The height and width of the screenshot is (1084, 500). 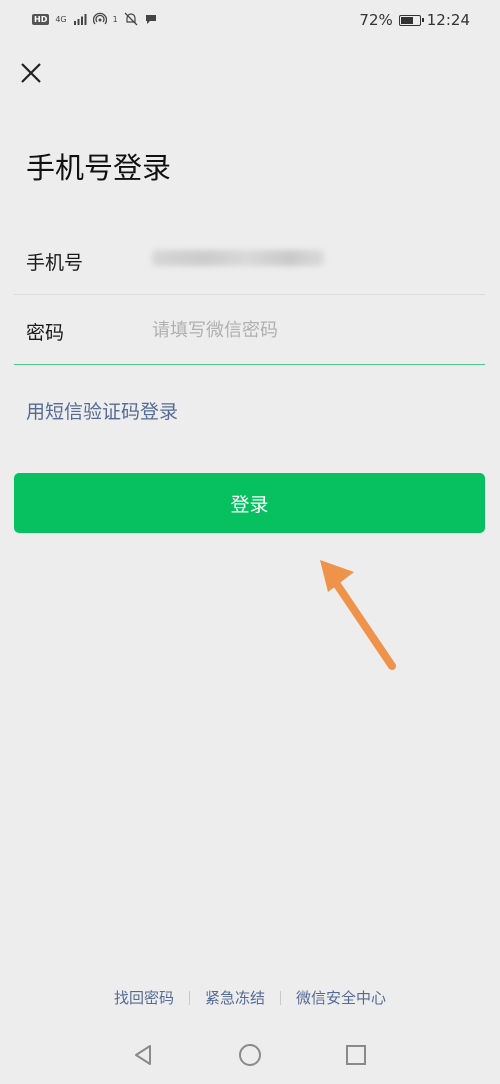 I want to click on system-nav-bar, so click(x=250, y=1057).